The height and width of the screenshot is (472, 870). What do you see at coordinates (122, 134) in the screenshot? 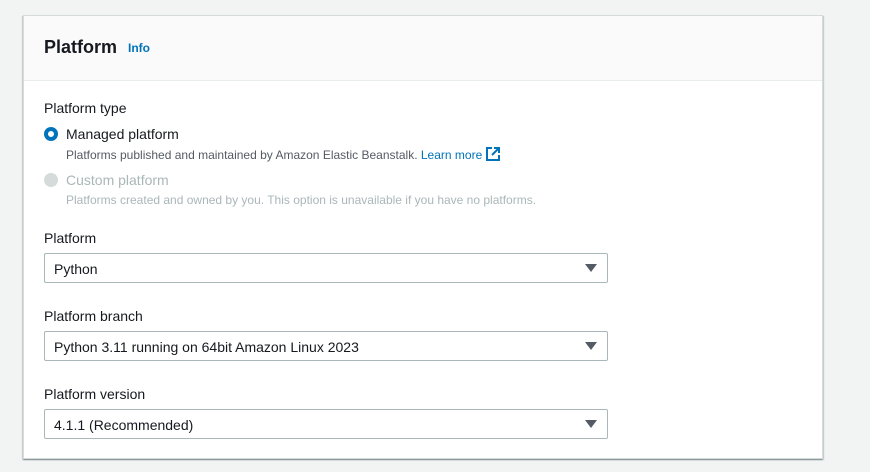
I see `managed-platform-label: Managed platform` at bounding box center [122, 134].